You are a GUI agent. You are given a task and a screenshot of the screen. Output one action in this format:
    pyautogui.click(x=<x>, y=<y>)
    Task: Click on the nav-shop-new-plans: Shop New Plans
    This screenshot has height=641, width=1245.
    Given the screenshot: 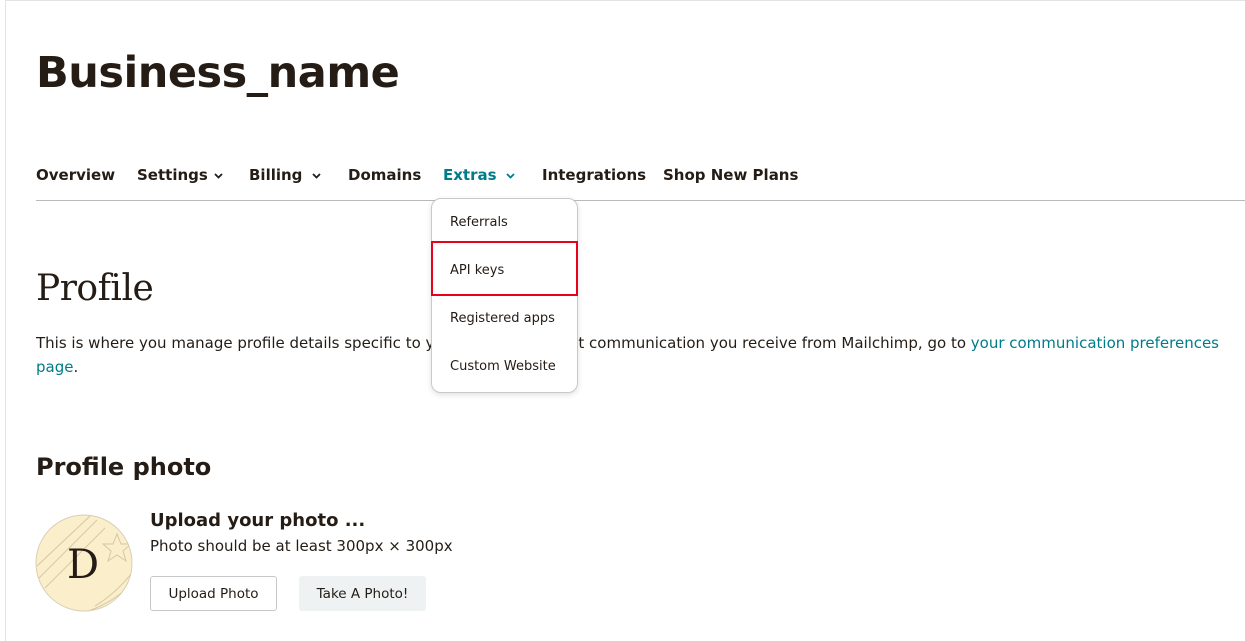 What is the action you would take?
    pyautogui.click(x=730, y=175)
    